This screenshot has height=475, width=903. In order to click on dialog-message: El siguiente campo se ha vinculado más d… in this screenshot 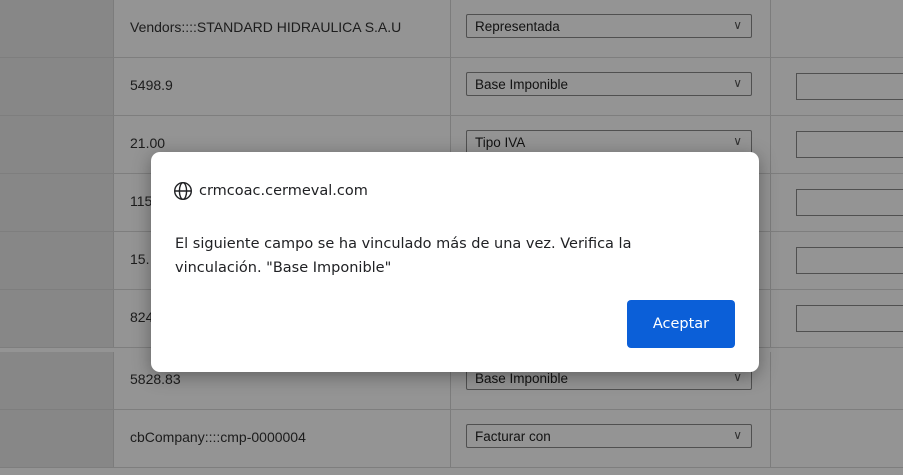, I will do `click(403, 256)`.